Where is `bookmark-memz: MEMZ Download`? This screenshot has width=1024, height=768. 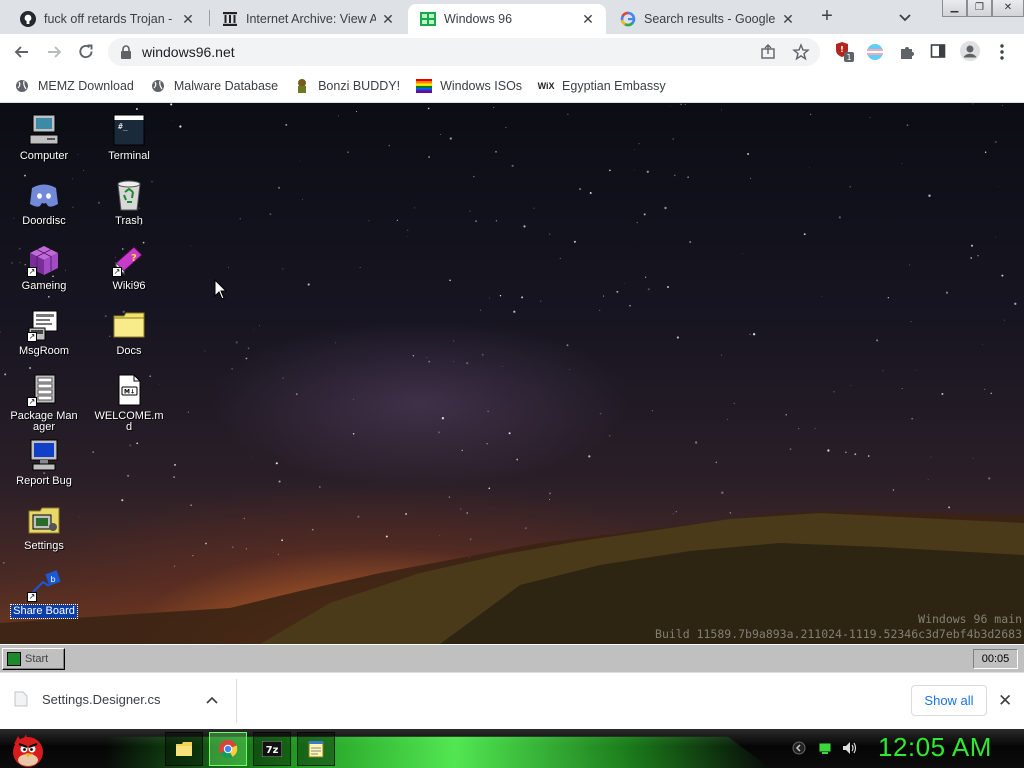 bookmark-memz: MEMZ Download is located at coordinates (74, 86).